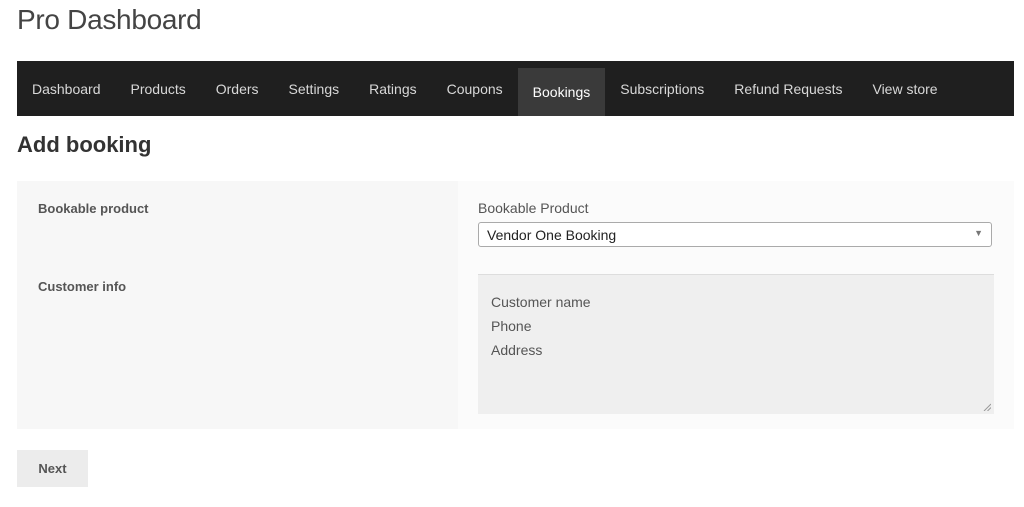 Image resolution: width=1024 pixels, height=507 pixels. What do you see at coordinates (788, 88) in the screenshot?
I see `nav-item-refund-requests: Refund Requests` at bounding box center [788, 88].